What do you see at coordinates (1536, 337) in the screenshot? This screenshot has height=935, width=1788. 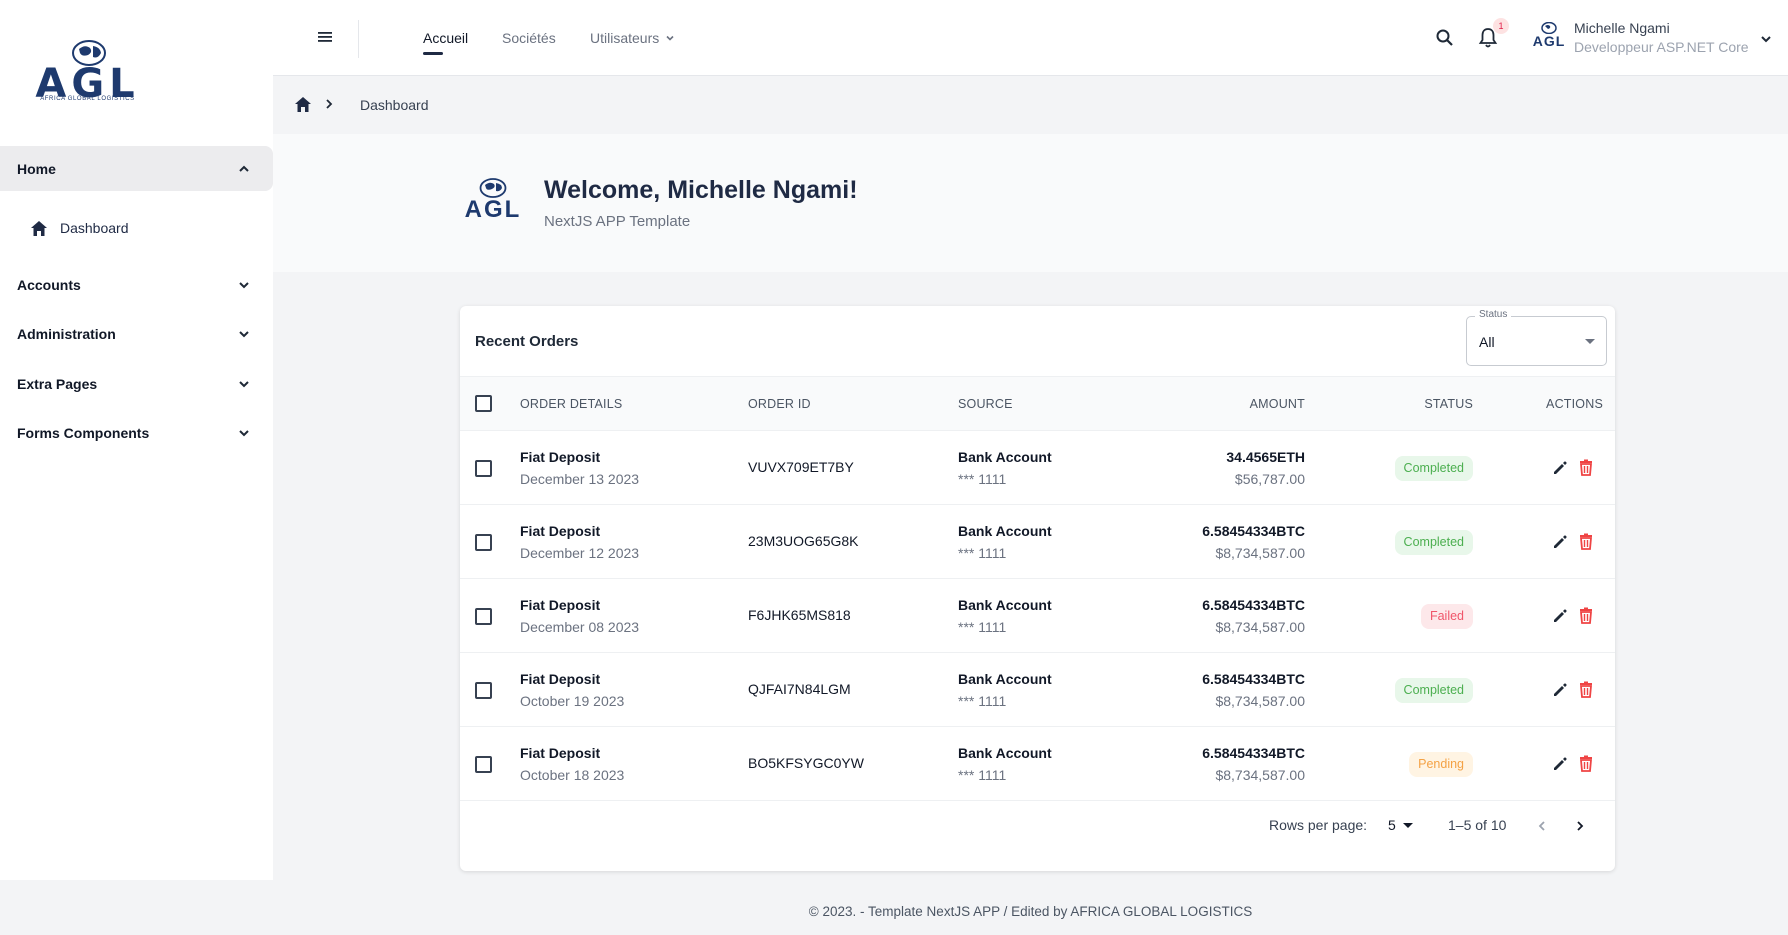 I see `status-select: Status All` at bounding box center [1536, 337].